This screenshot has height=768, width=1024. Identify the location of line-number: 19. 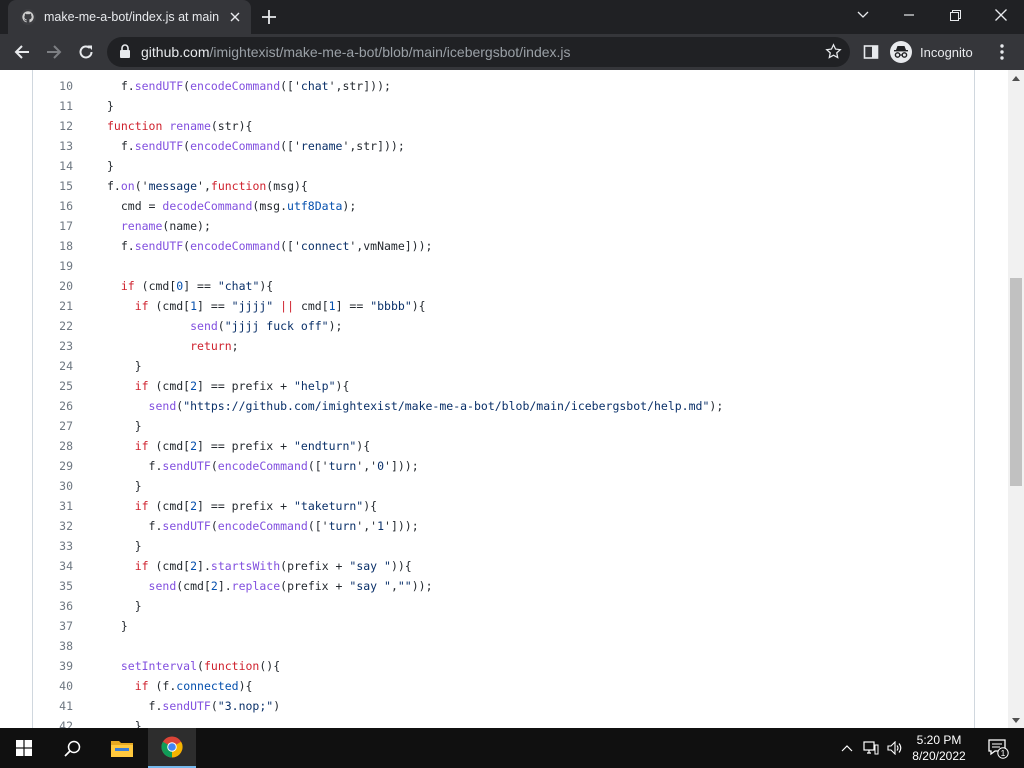
(53, 266).